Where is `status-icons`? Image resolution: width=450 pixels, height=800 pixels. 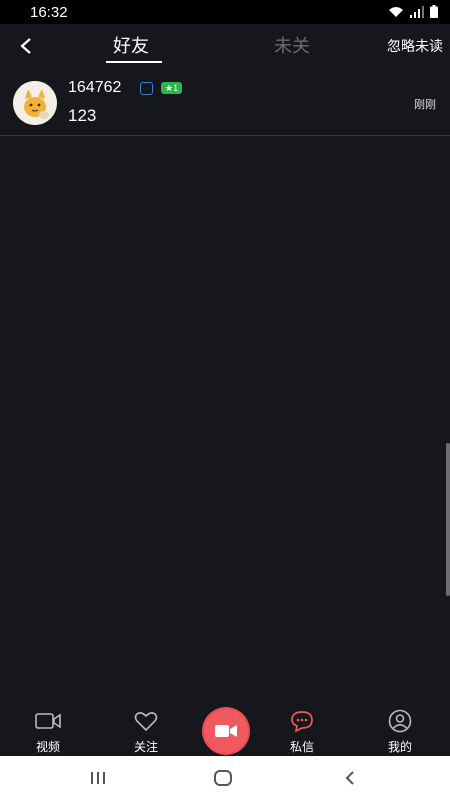 status-icons is located at coordinates (413, 12).